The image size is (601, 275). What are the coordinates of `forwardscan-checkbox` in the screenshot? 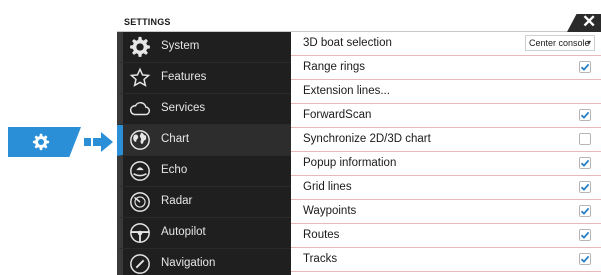 It's located at (585, 115).